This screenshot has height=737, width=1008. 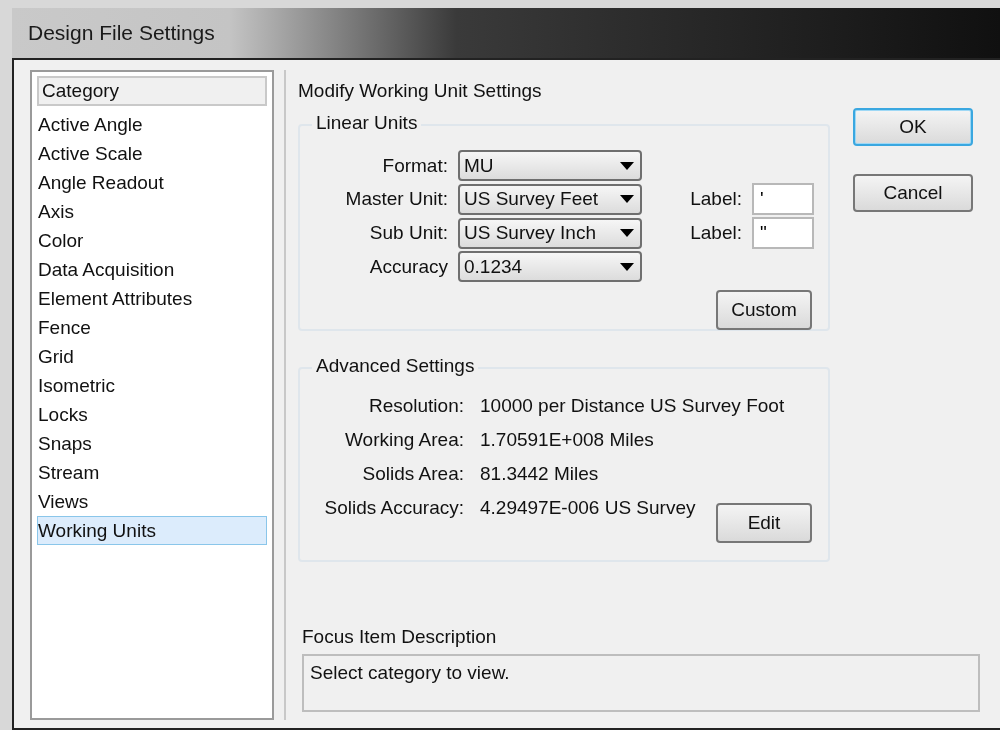 What do you see at coordinates (913, 127) in the screenshot?
I see `dialog-button: OK` at bounding box center [913, 127].